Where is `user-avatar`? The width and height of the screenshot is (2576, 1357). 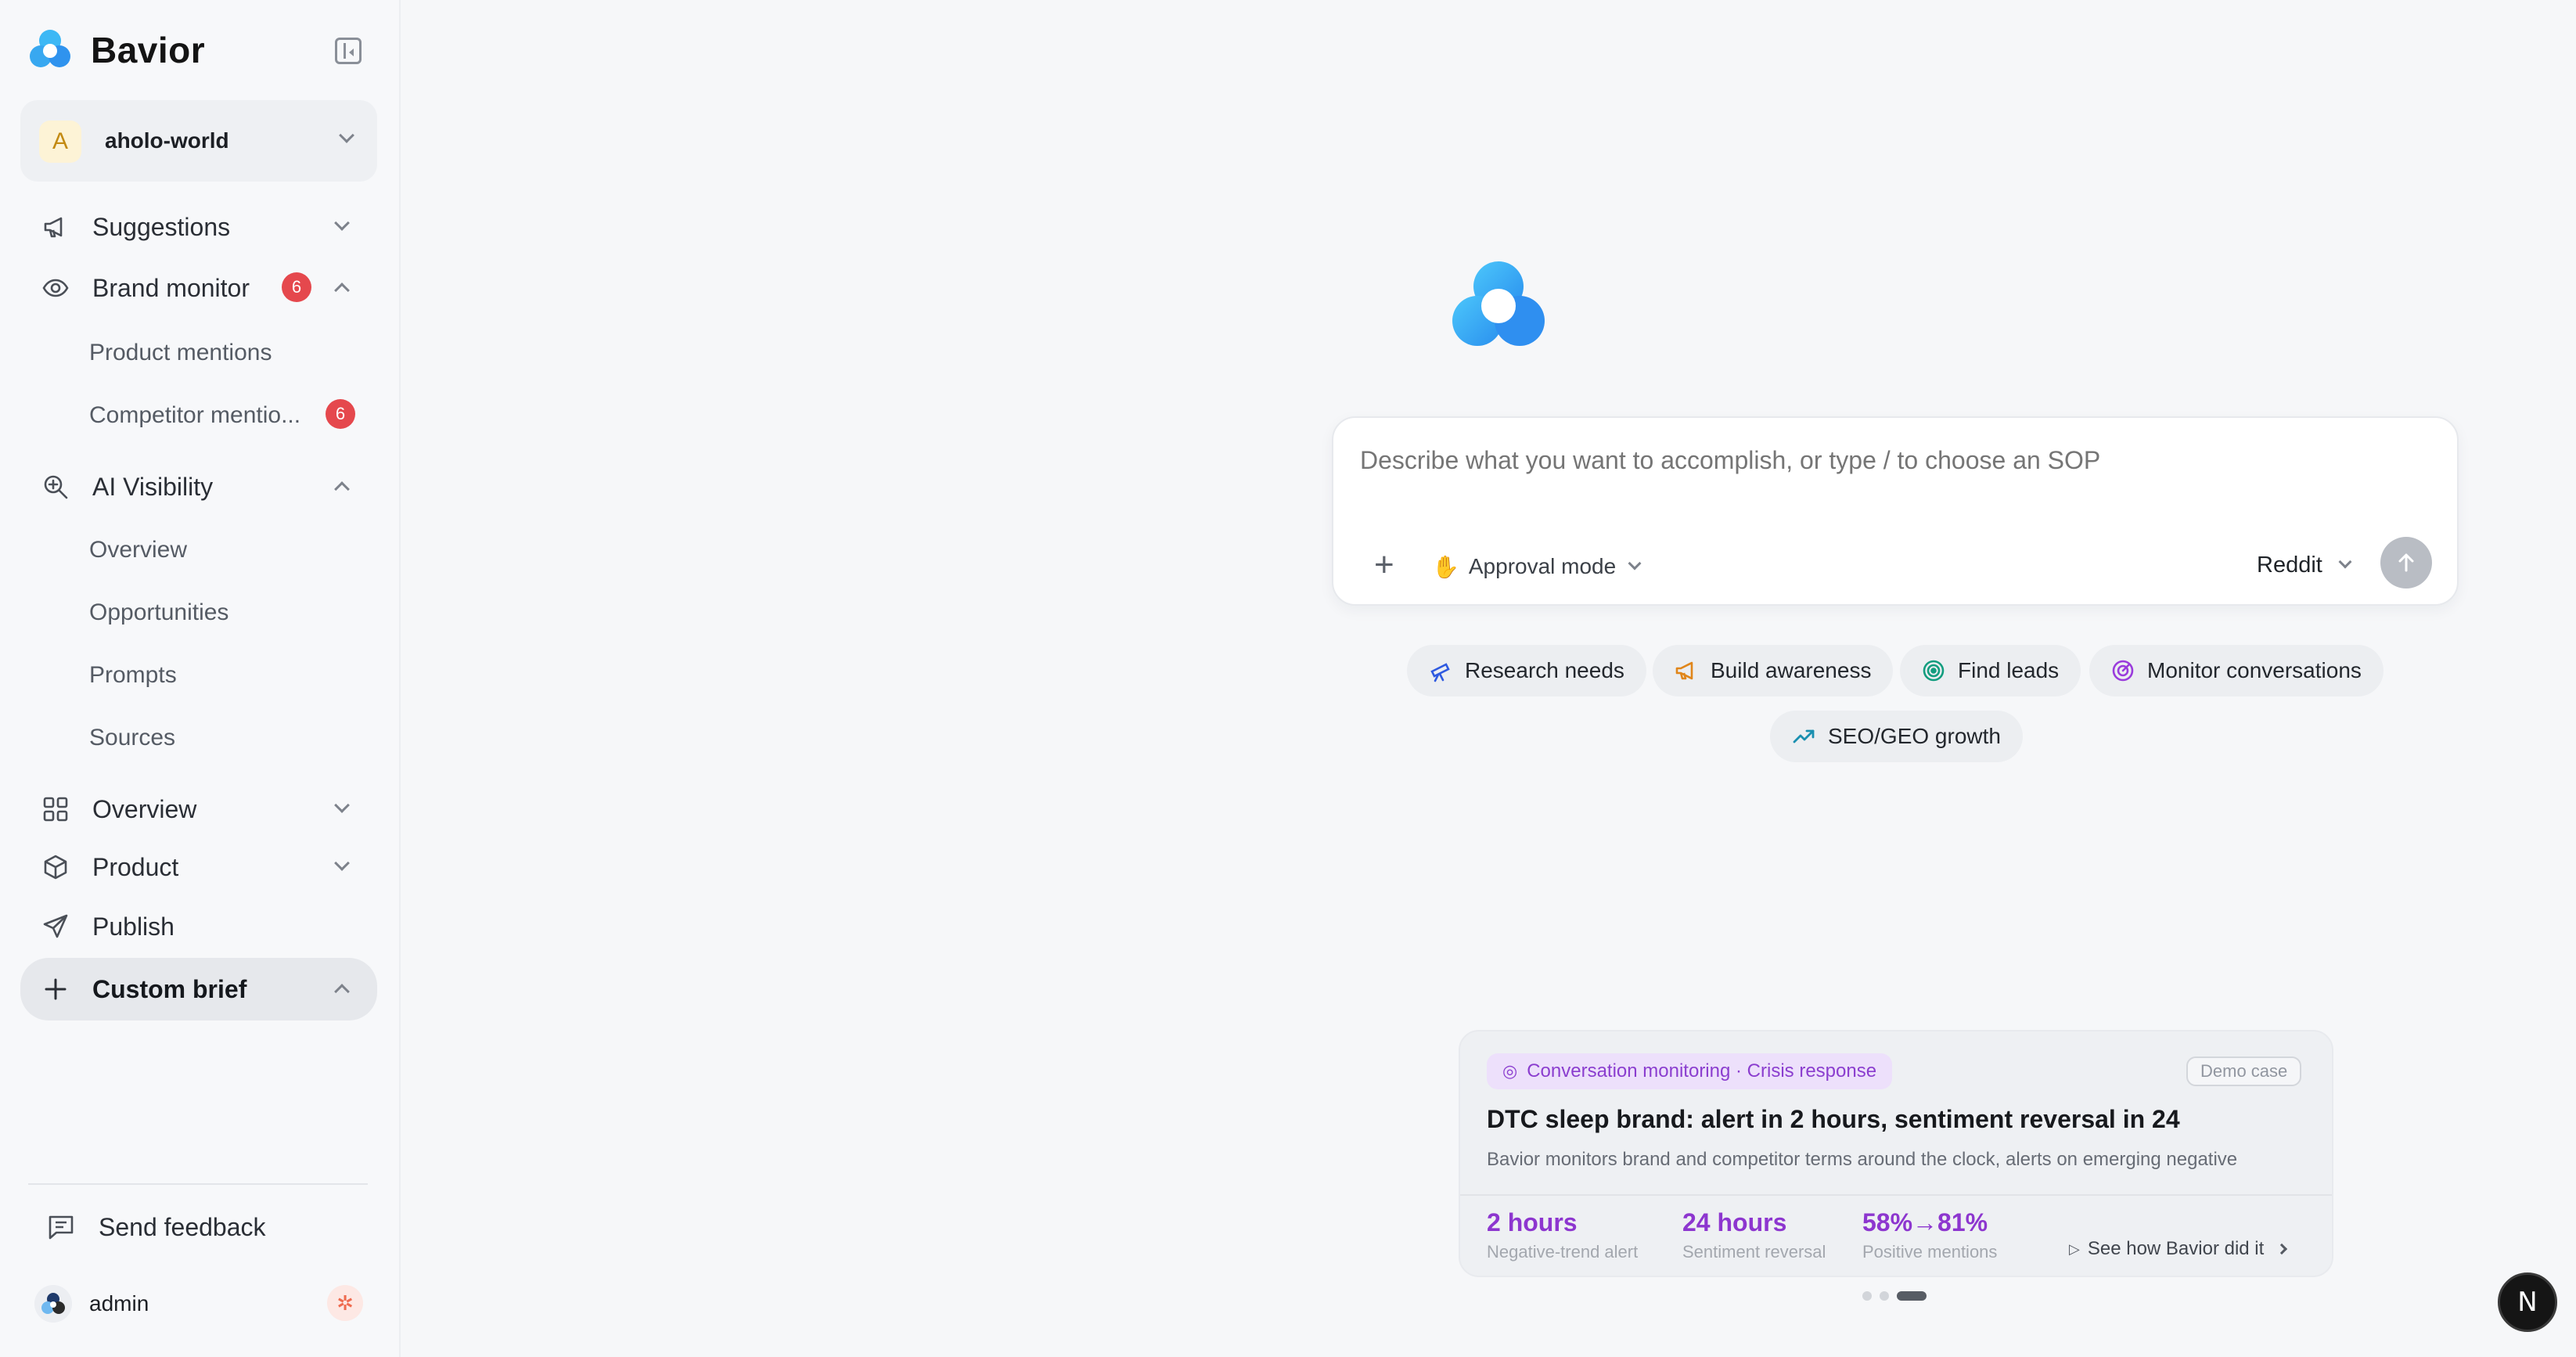 user-avatar is located at coordinates (53, 1304).